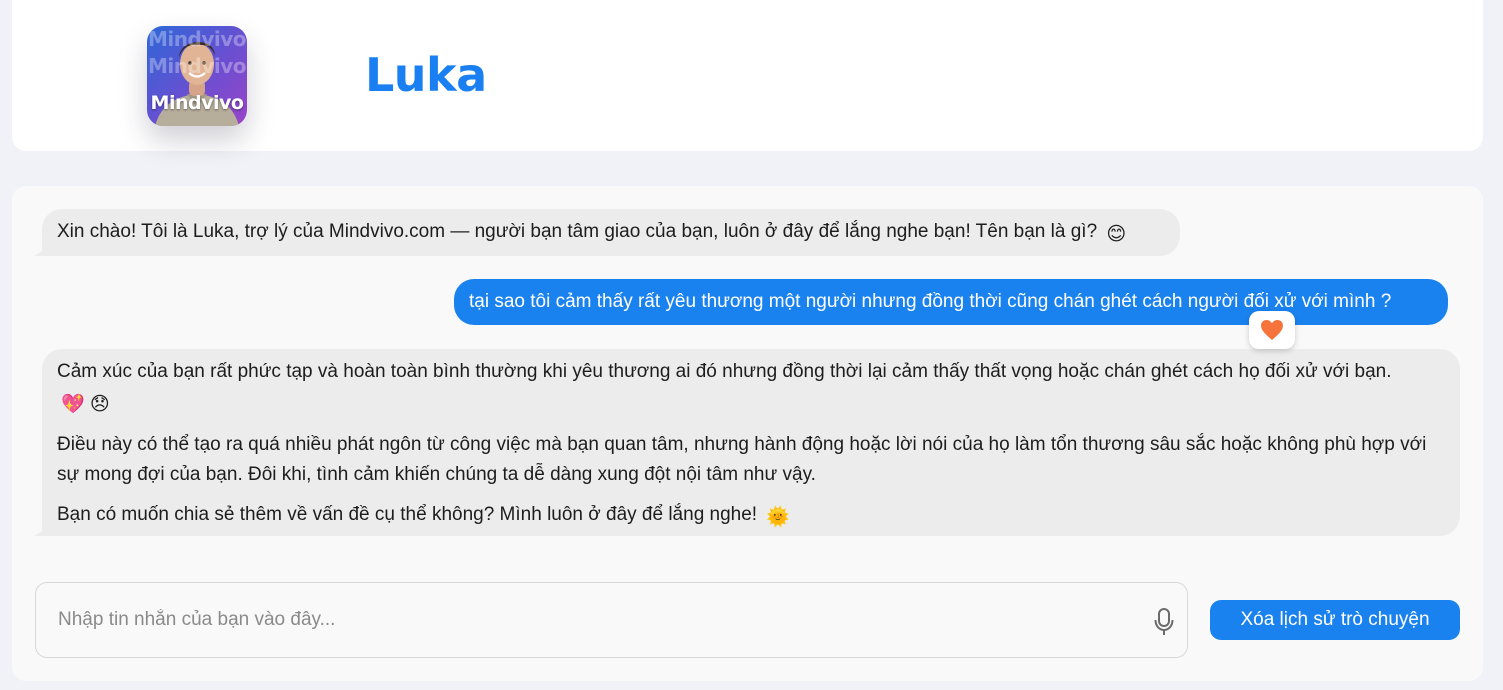  Describe the element at coordinates (1164, 622) in the screenshot. I see `microphone-icon` at that location.